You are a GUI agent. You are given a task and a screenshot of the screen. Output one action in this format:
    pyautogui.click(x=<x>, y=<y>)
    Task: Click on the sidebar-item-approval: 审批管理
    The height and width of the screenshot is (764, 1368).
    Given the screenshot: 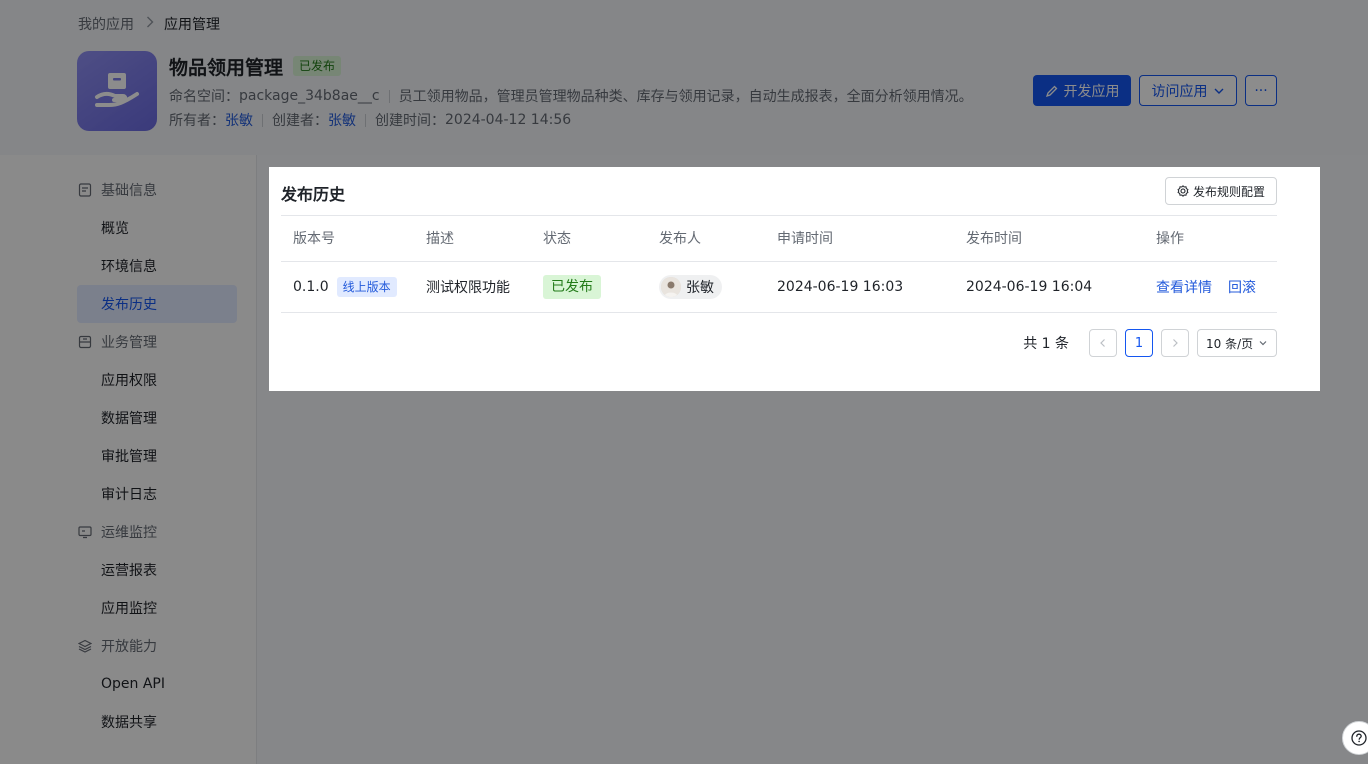 What is the action you would take?
    pyautogui.click(x=157, y=456)
    